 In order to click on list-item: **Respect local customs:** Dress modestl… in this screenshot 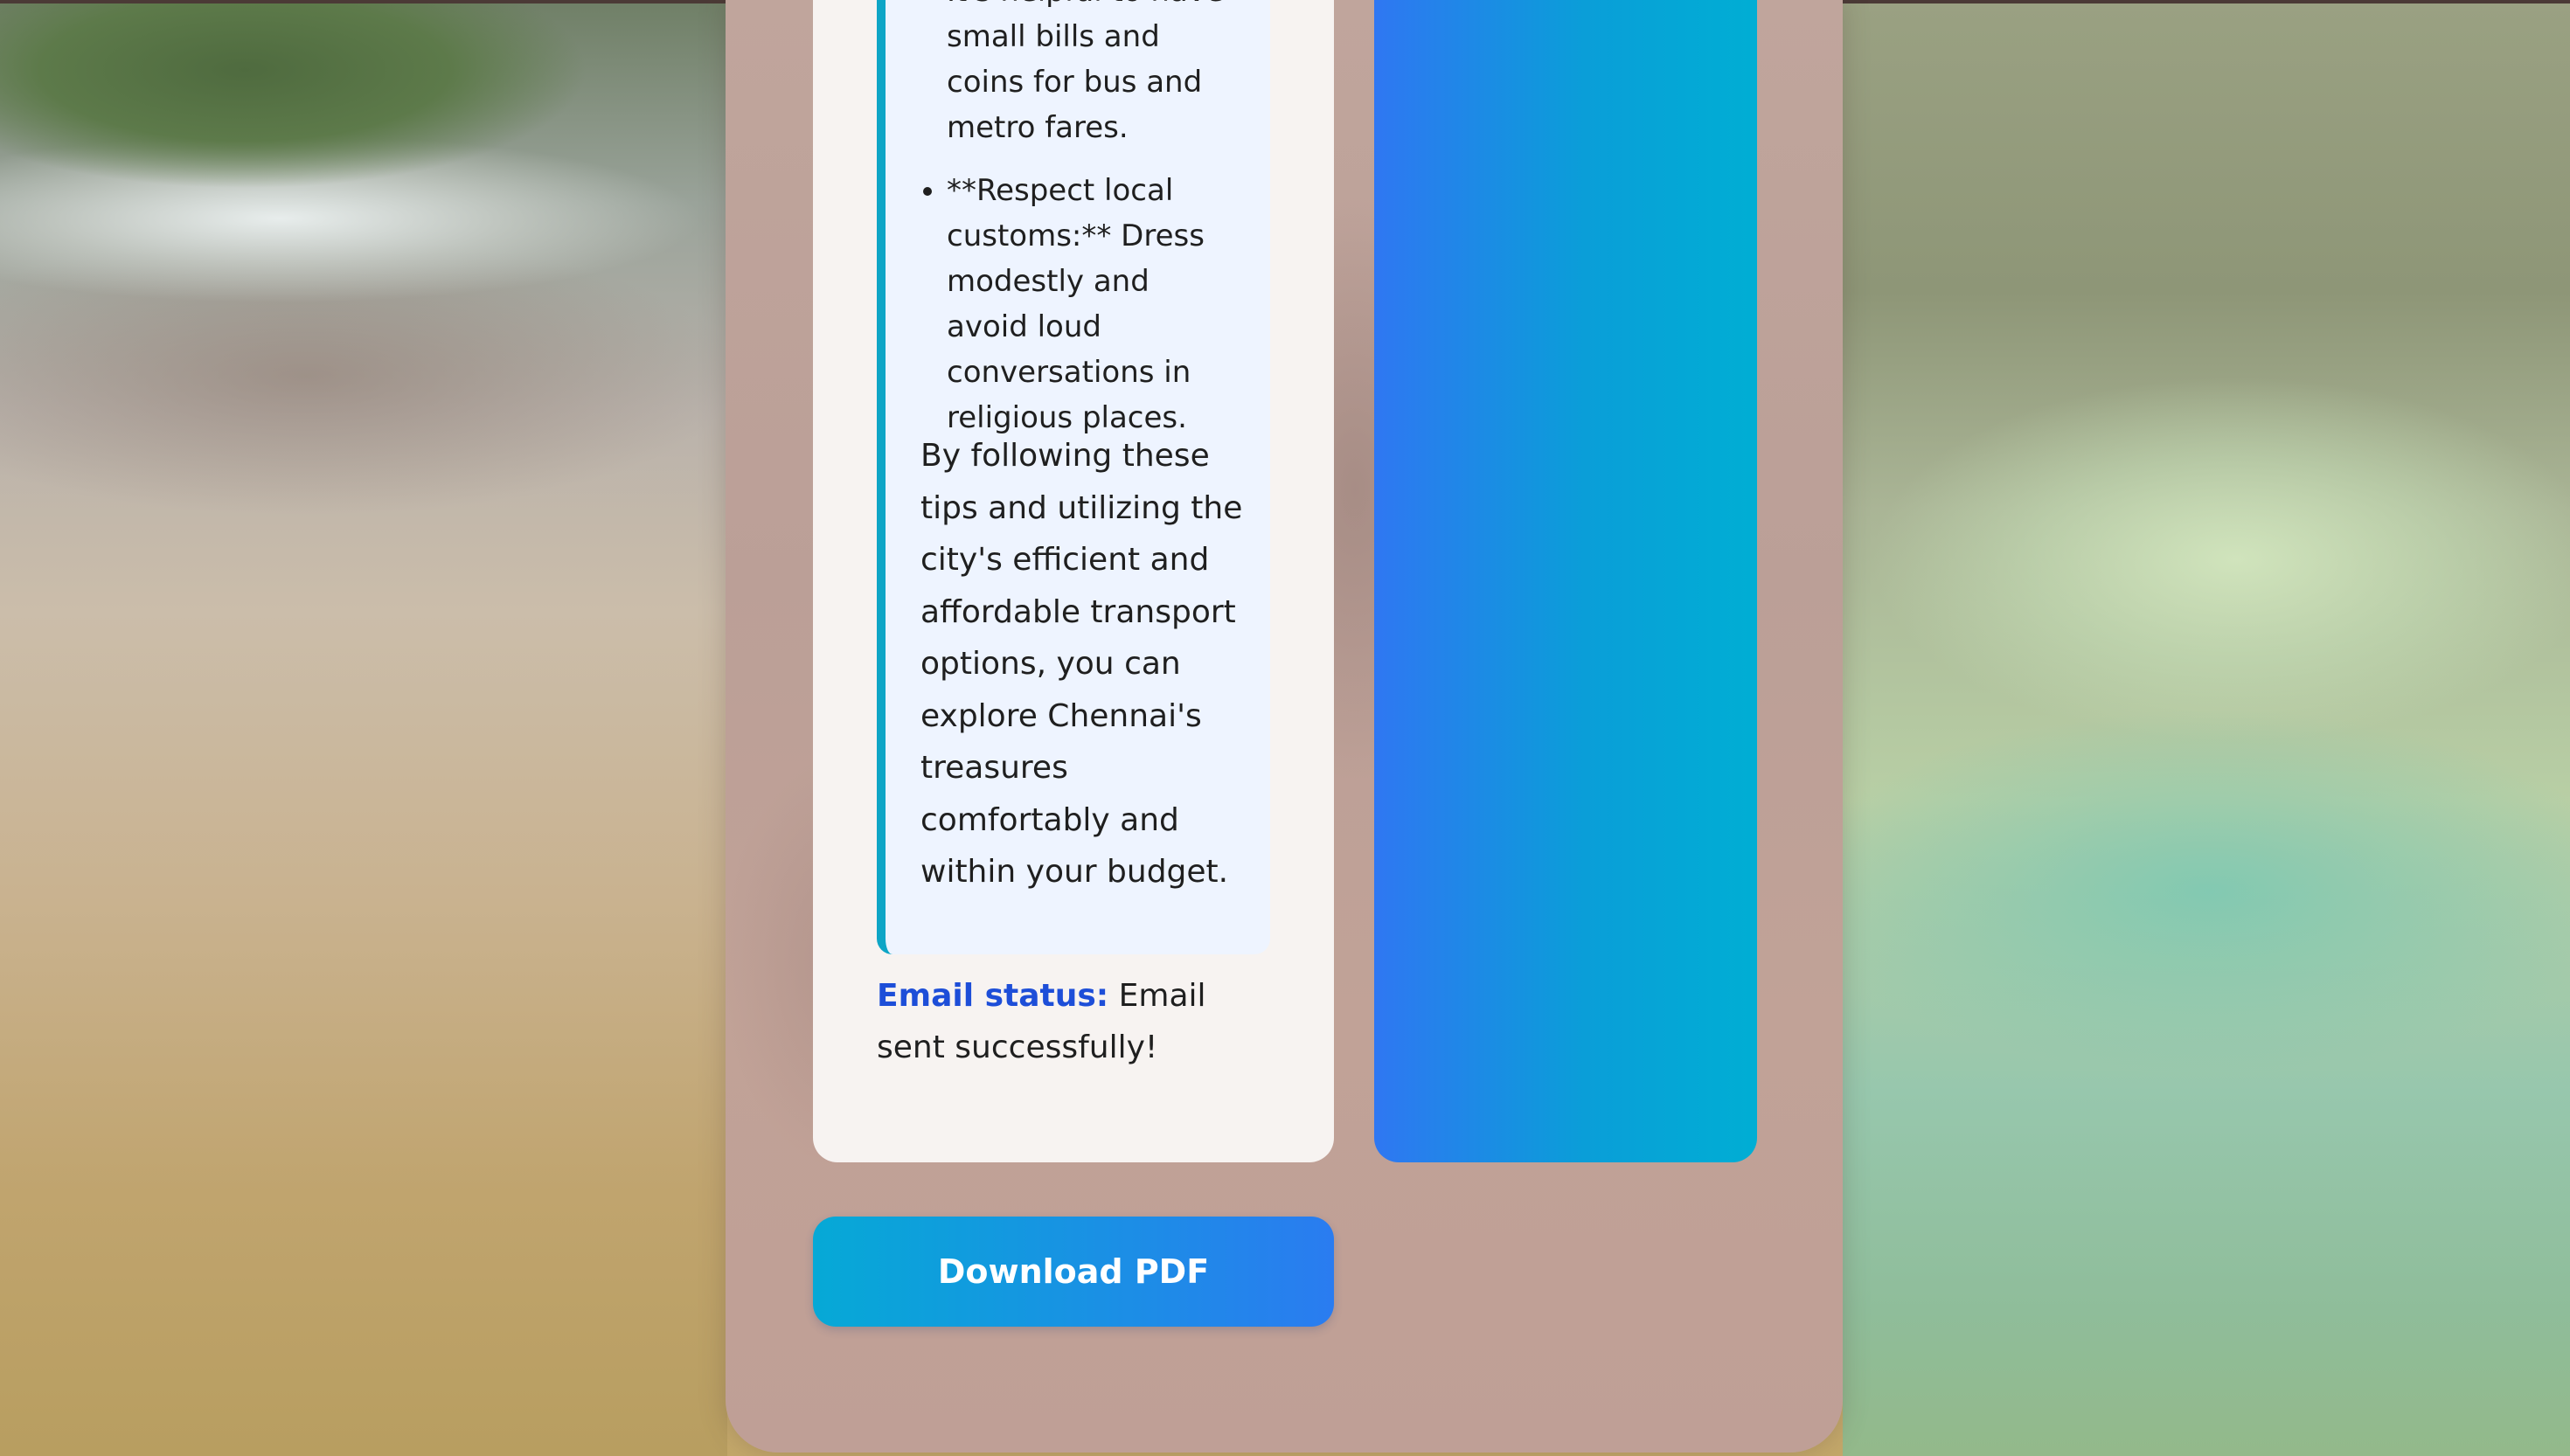, I will do `click(1091, 304)`.